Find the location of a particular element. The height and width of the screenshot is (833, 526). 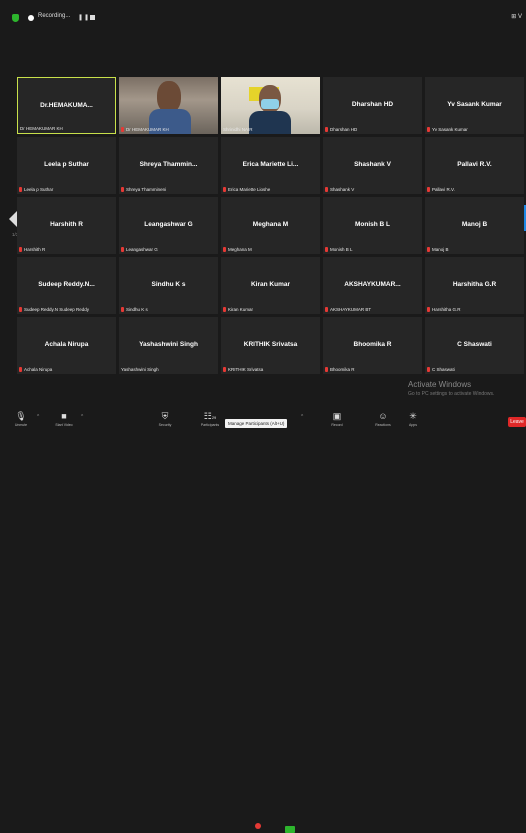

participant-tile: C Shaswati C Shaswati is located at coordinates (474, 345).